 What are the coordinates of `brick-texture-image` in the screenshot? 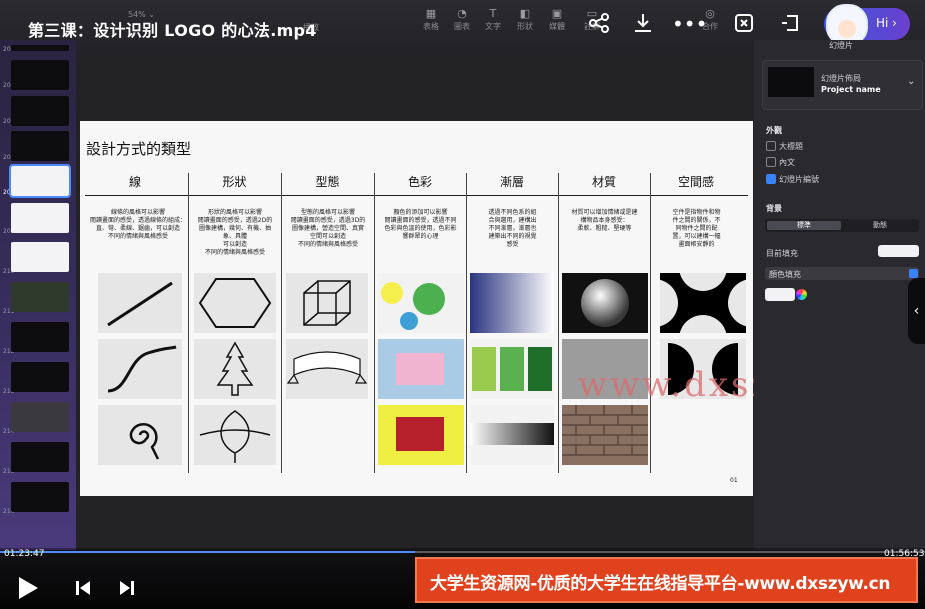 It's located at (605, 435).